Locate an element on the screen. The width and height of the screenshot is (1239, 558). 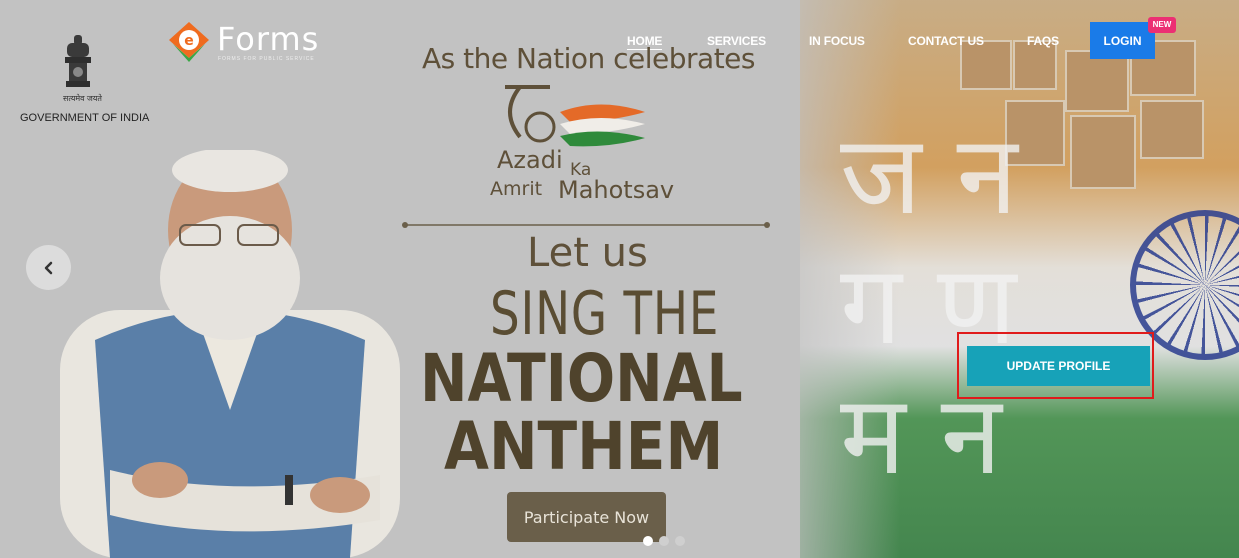
chevron-left-icon is located at coordinates (48, 267).